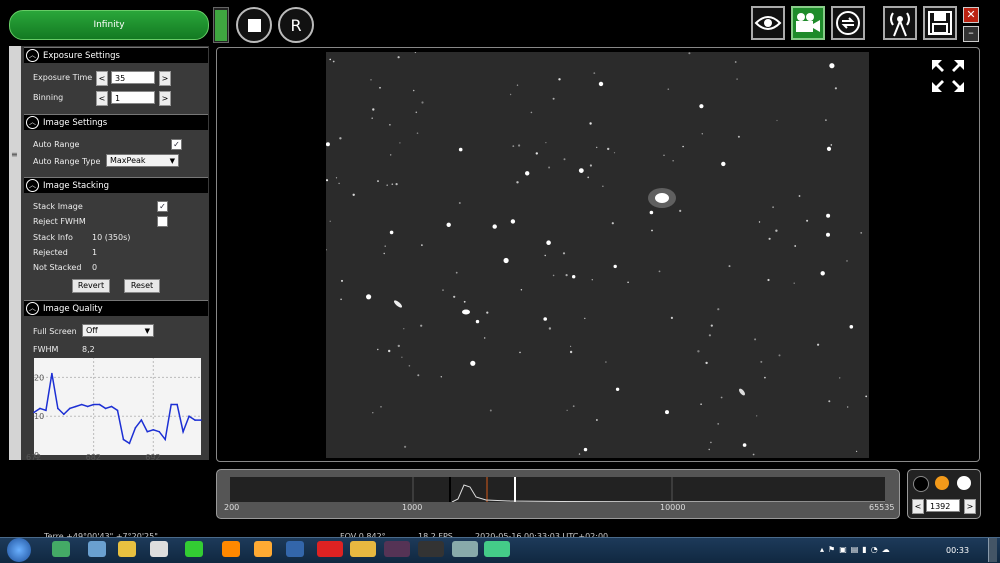  I want to click on auto-range-checkbox: ✓, so click(176, 144).